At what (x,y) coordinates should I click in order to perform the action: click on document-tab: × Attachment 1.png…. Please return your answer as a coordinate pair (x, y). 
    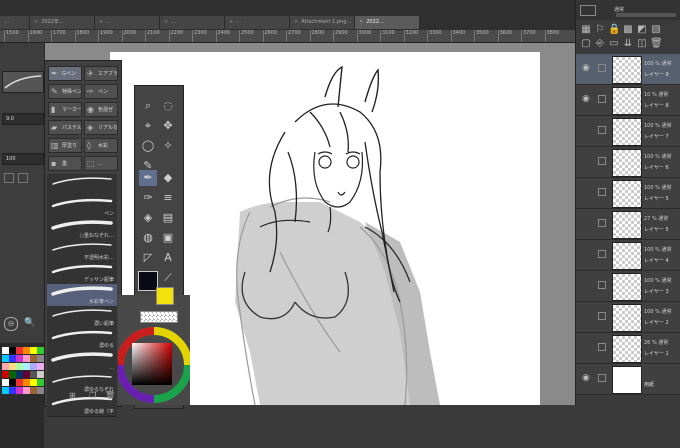
    Looking at the image, I should click on (322, 22).